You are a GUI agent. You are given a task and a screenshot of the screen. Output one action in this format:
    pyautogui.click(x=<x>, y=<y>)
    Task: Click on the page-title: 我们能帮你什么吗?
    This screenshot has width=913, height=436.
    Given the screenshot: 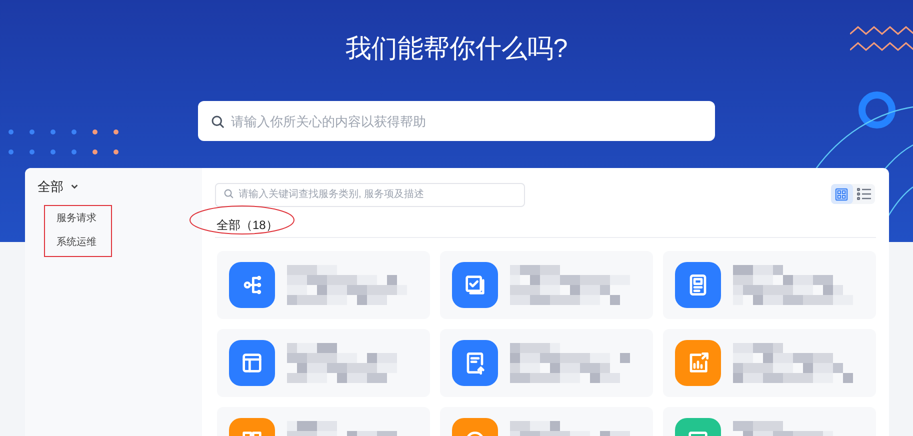 What is the action you would take?
    pyautogui.click(x=456, y=48)
    